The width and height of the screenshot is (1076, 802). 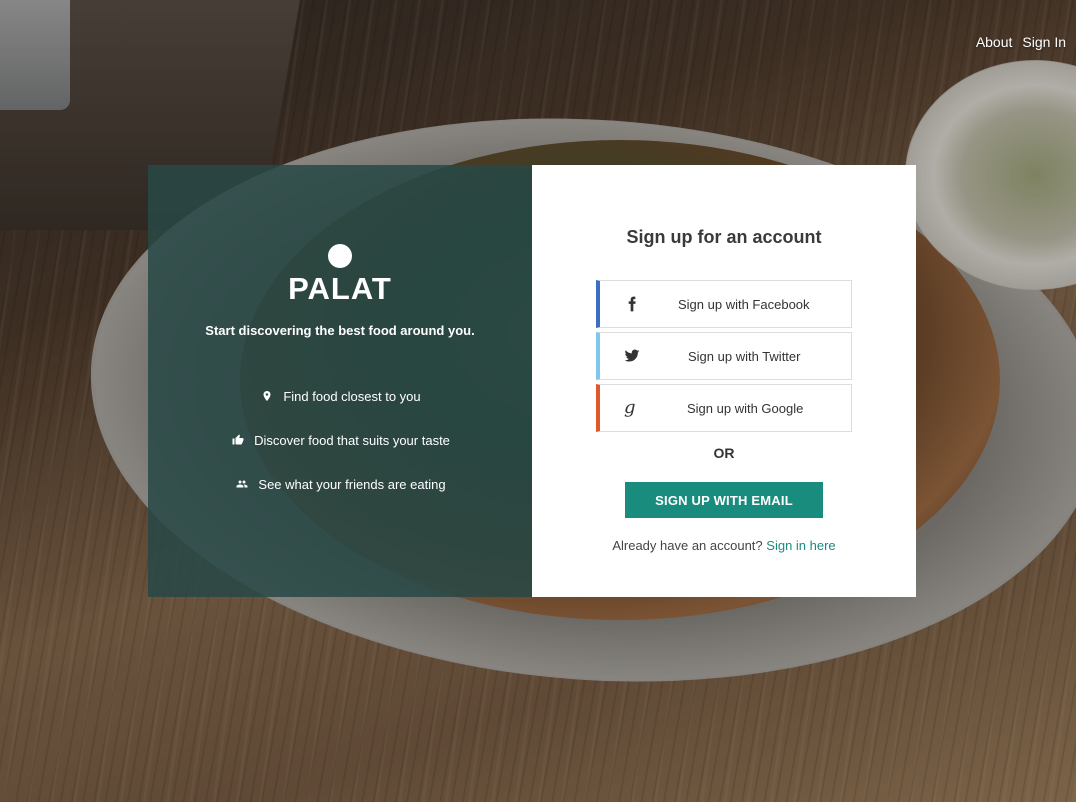 I want to click on feature-item: Find food closest to you, so click(x=340, y=396).